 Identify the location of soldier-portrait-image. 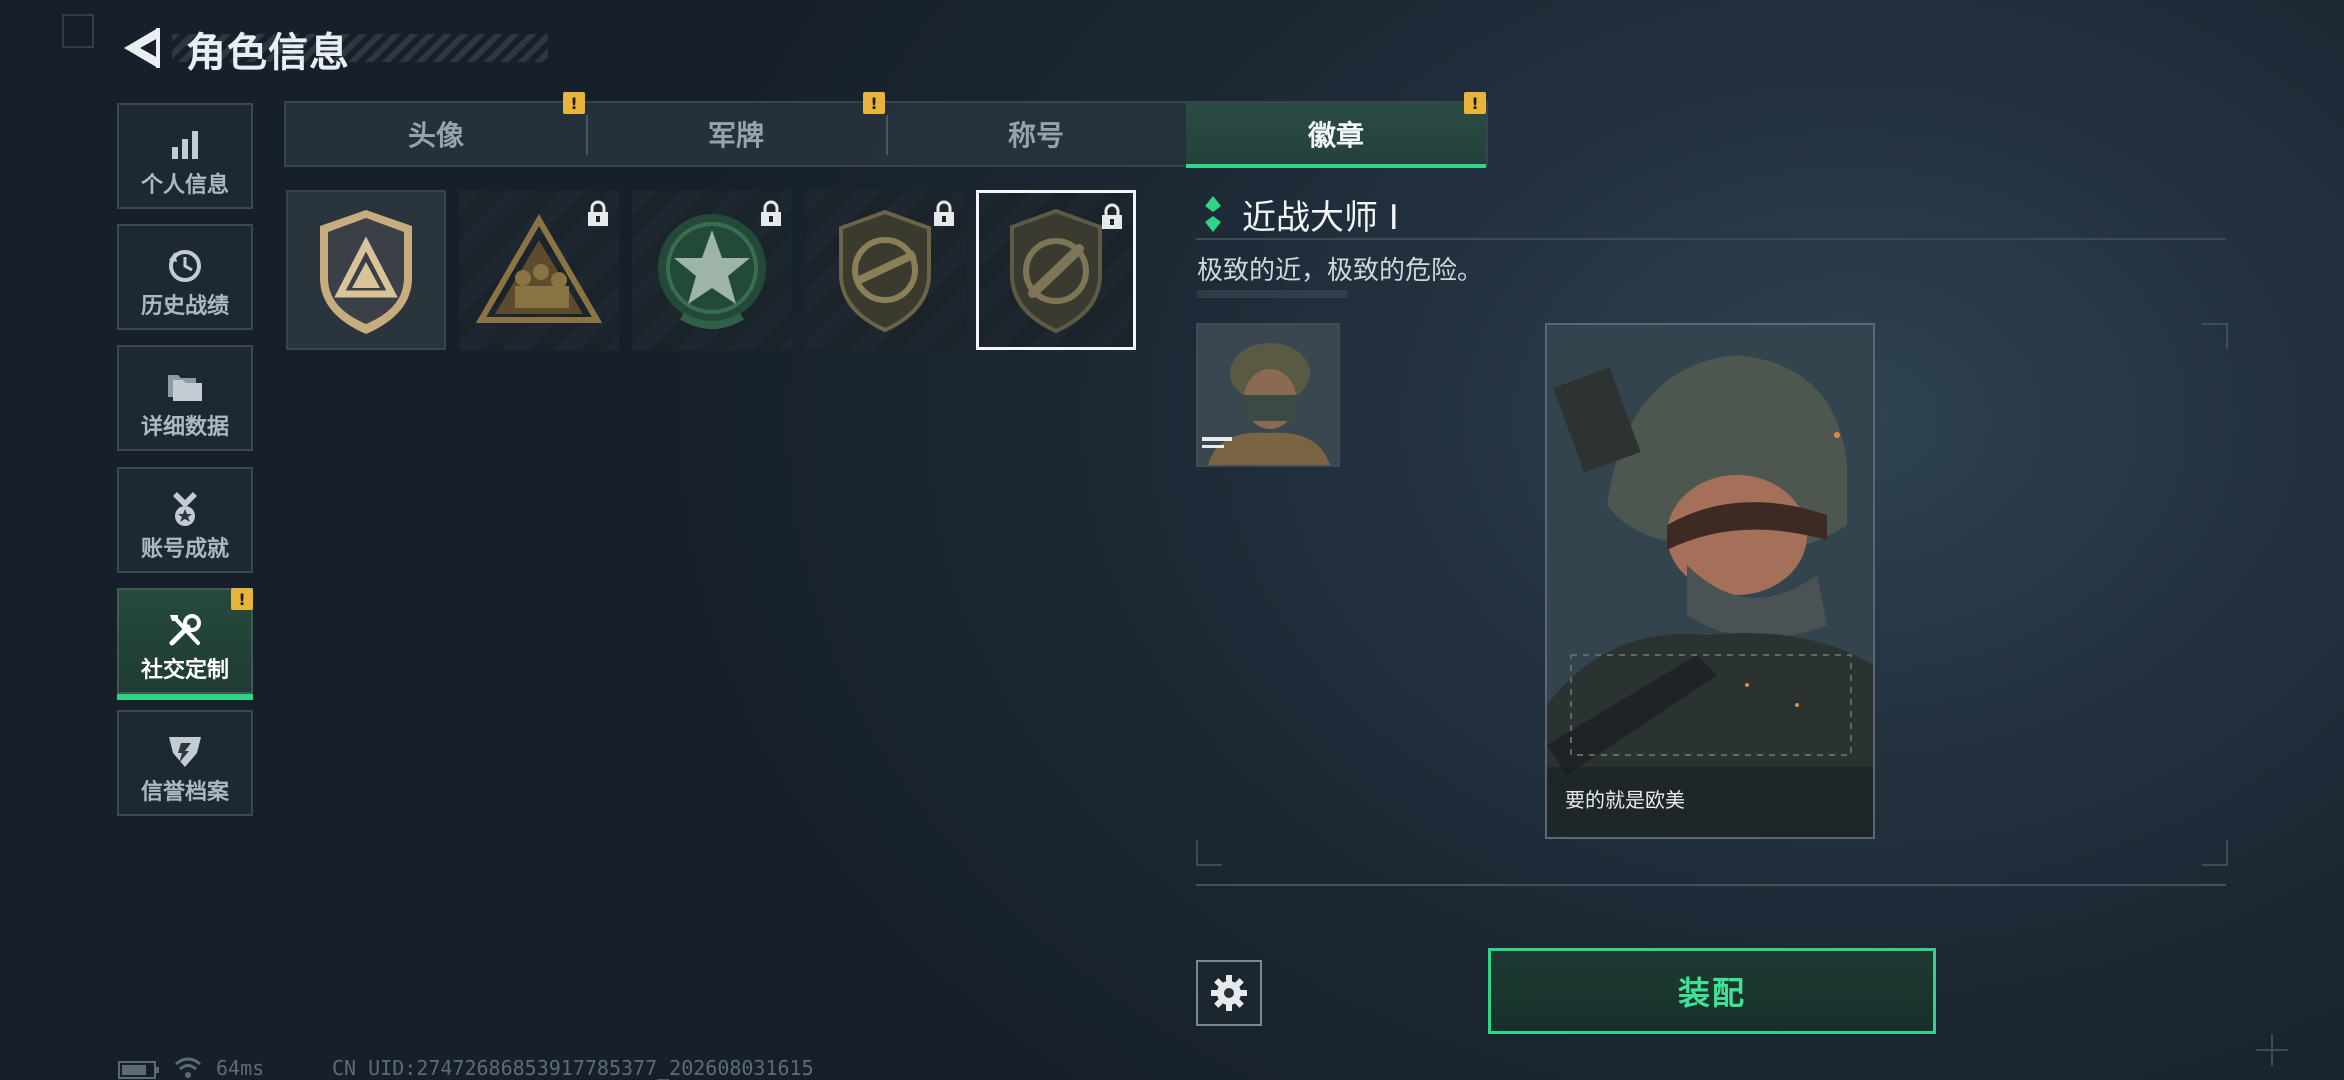
(1268, 395).